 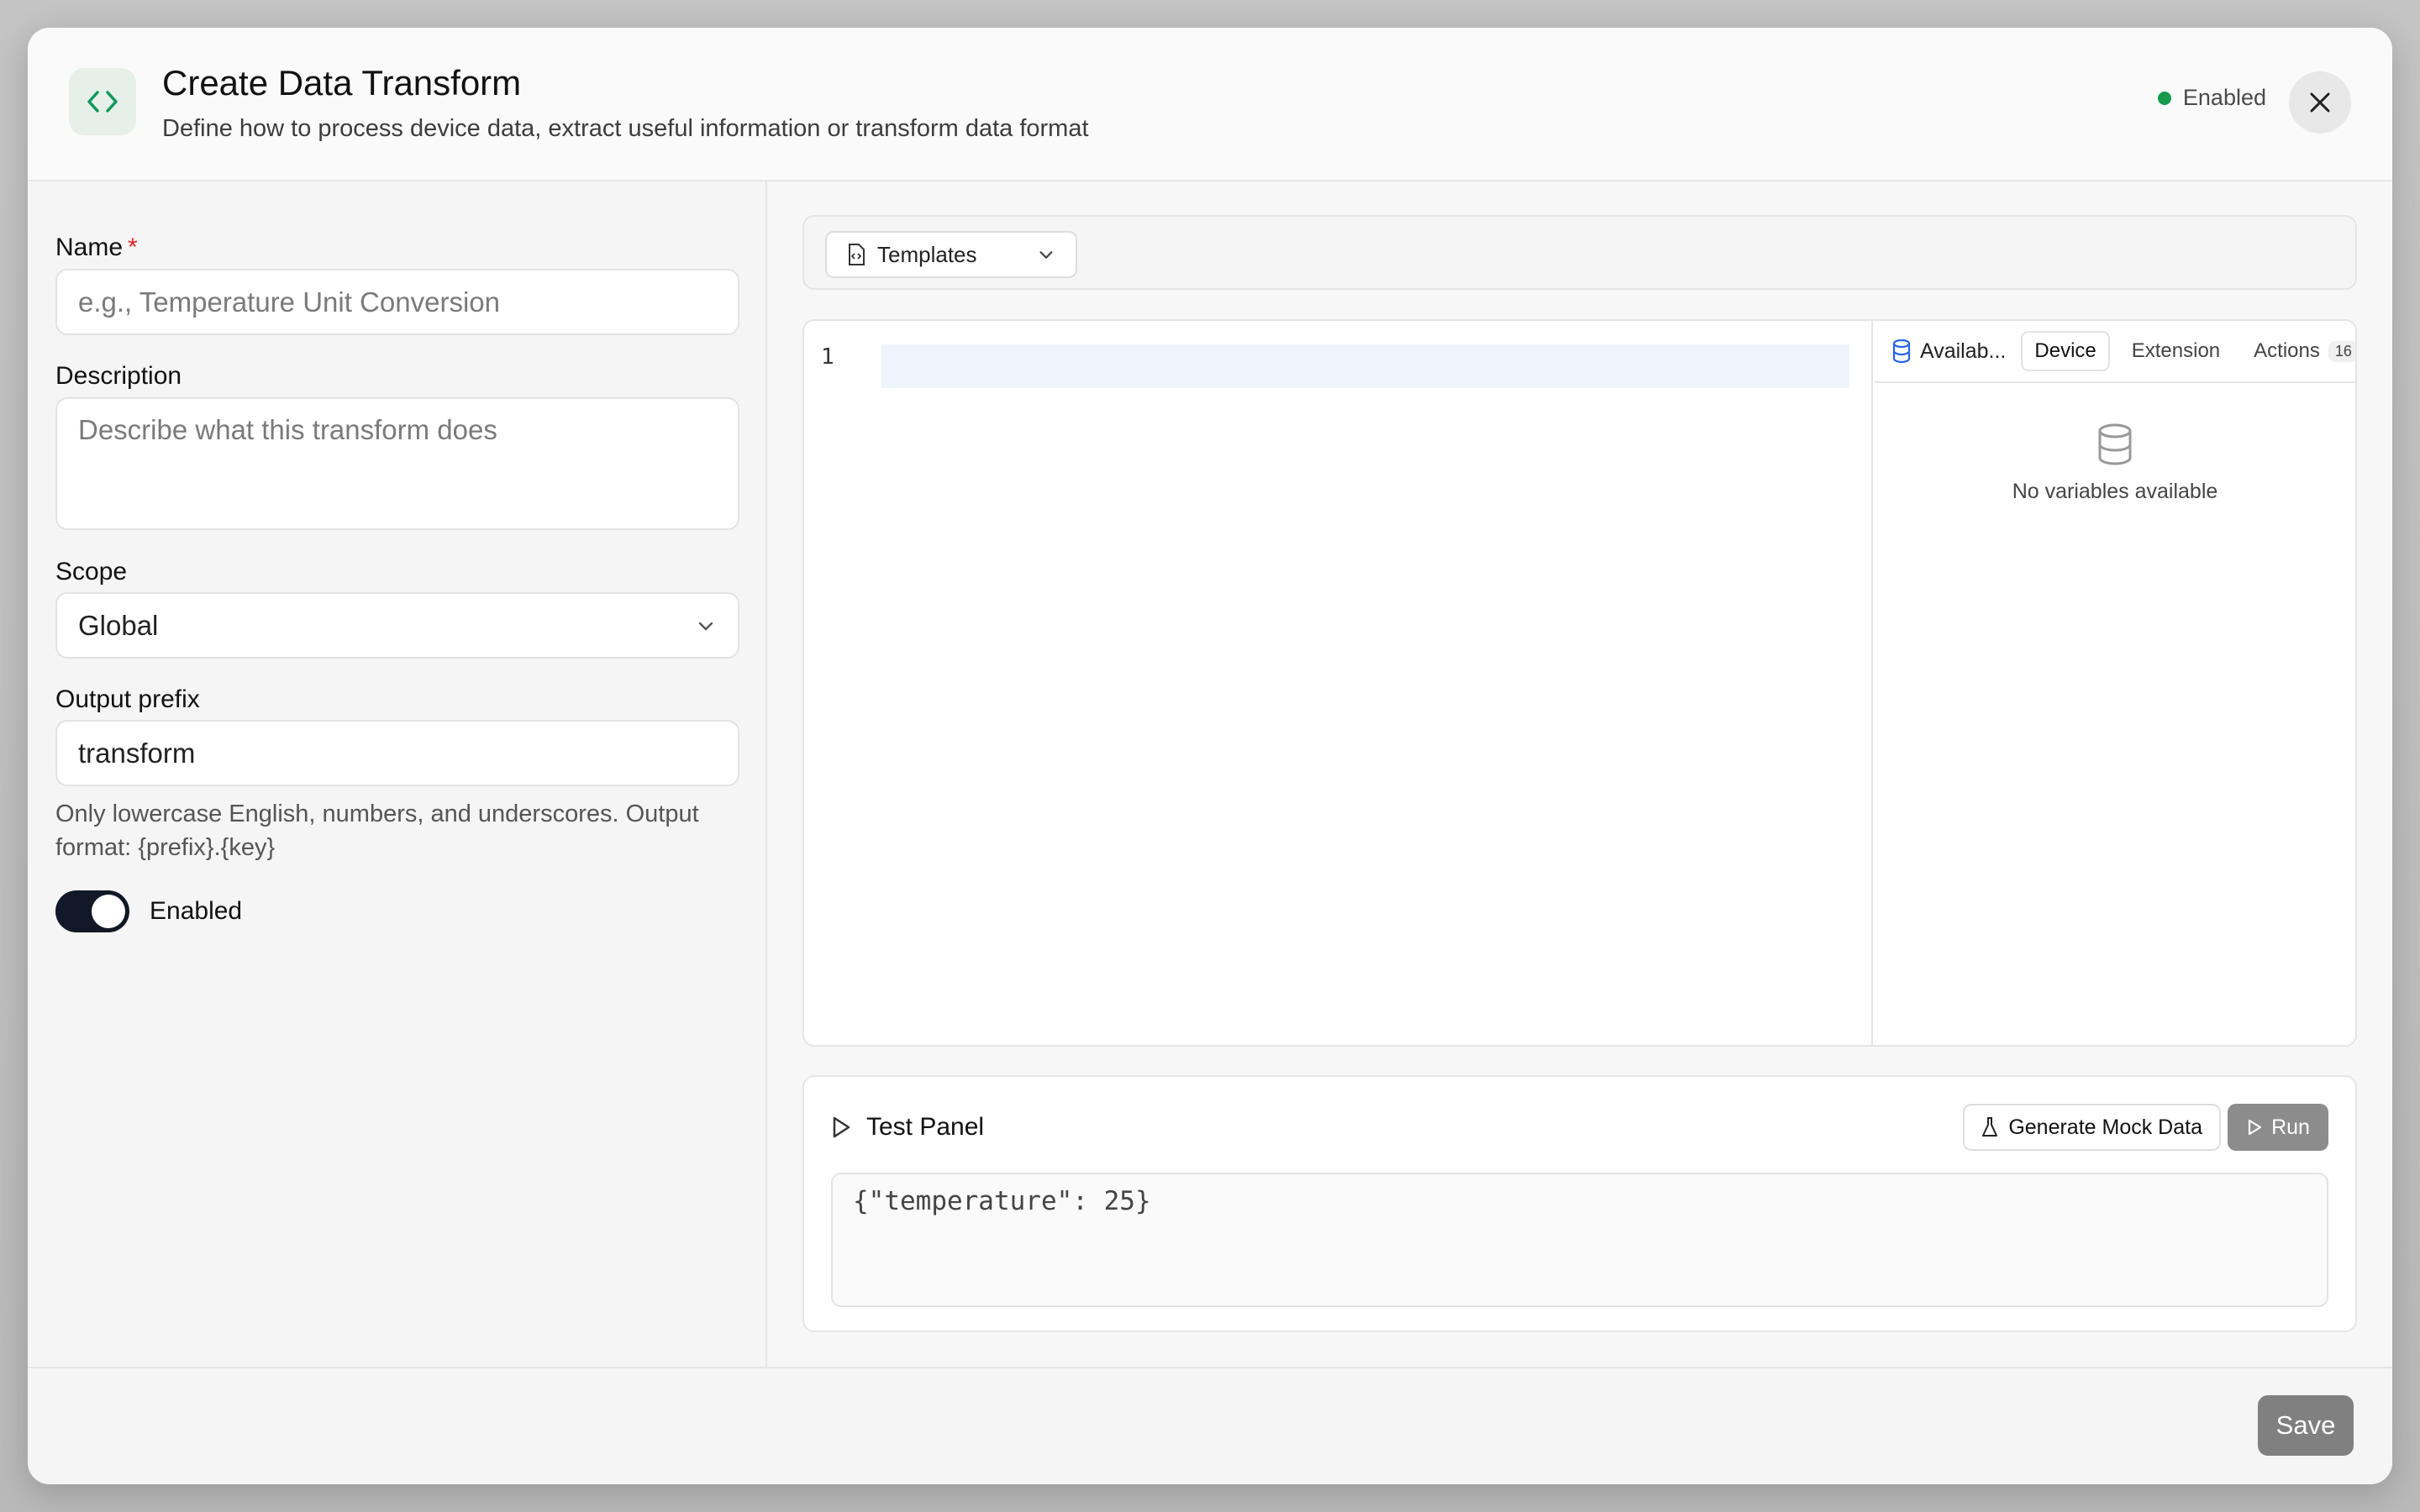 What do you see at coordinates (118, 376) in the screenshot?
I see `description-label: Description` at bounding box center [118, 376].